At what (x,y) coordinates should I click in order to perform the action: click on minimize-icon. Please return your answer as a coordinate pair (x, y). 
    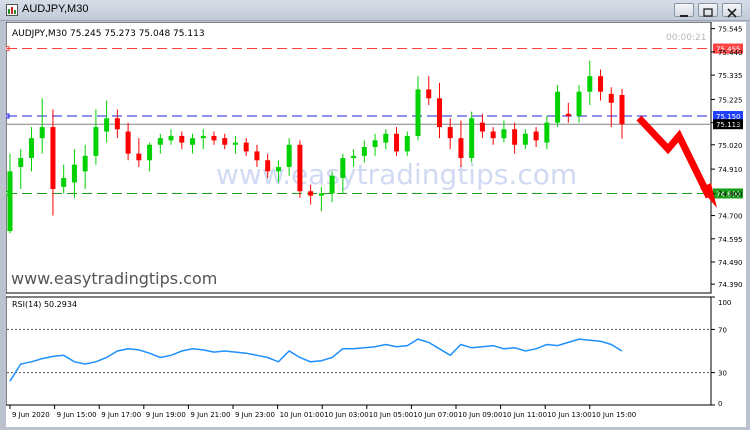
    Looking at the image, I should click on (684, 16).